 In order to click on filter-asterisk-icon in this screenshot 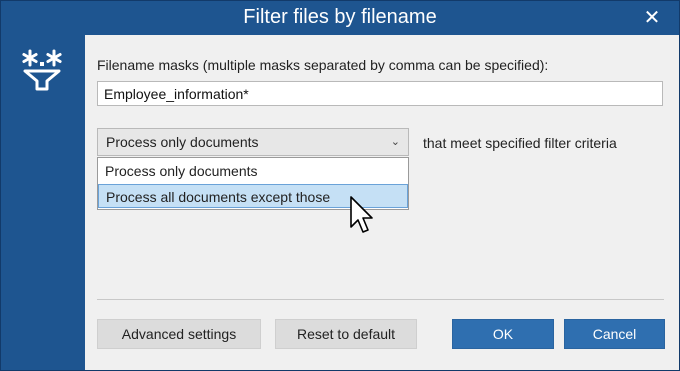, I will do `click(42, 70)`.